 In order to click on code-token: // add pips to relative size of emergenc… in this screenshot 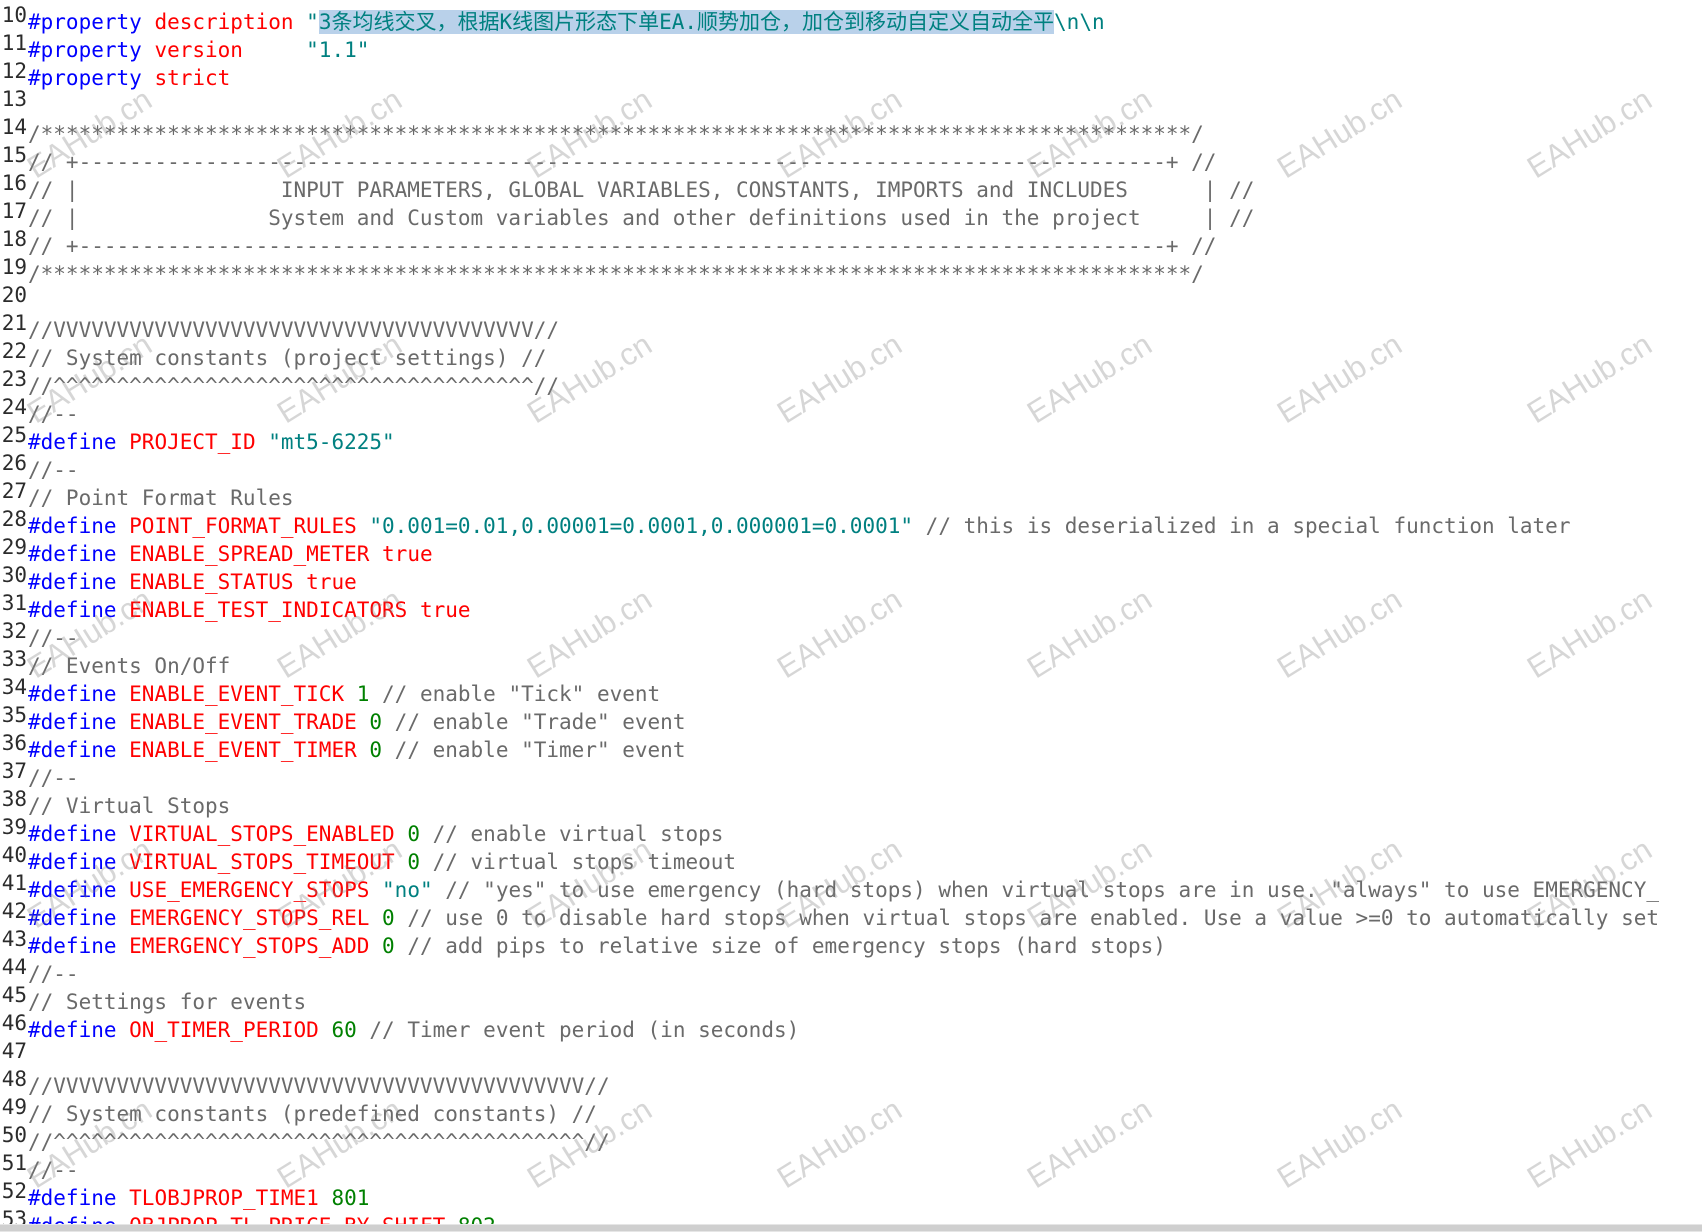, I will do `click(780, 946)`.